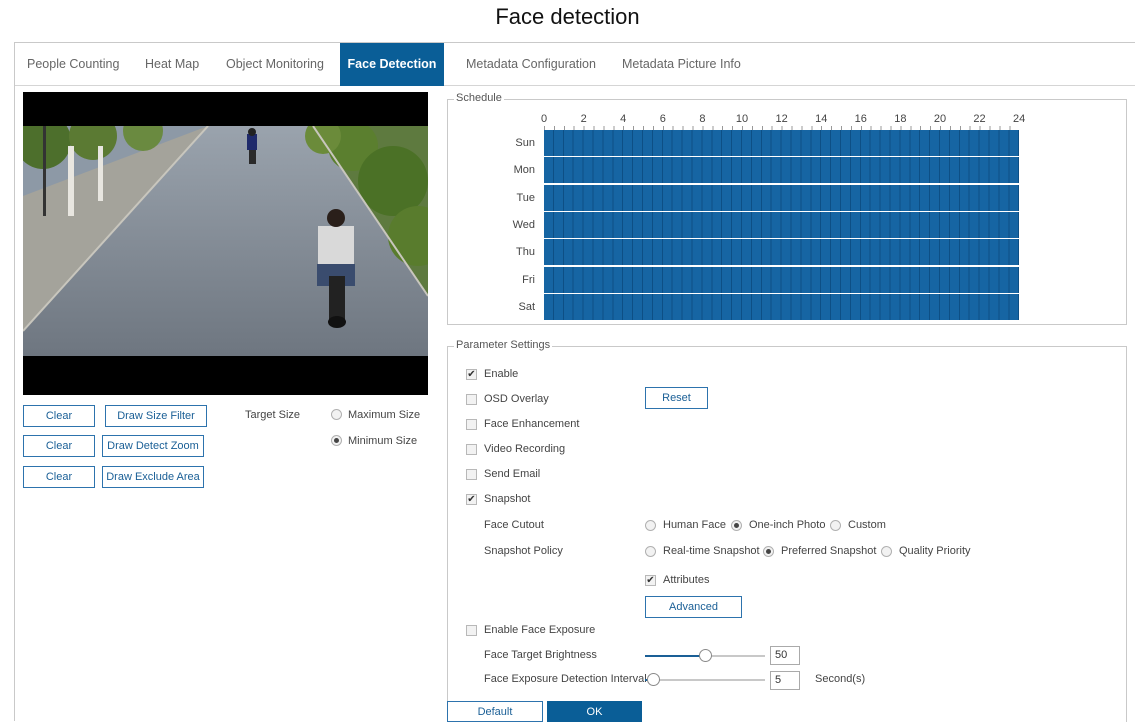  Describe the element at coordinates (623, 119) in the screenshot. I see `schedule-hour-label: 4` at that location.